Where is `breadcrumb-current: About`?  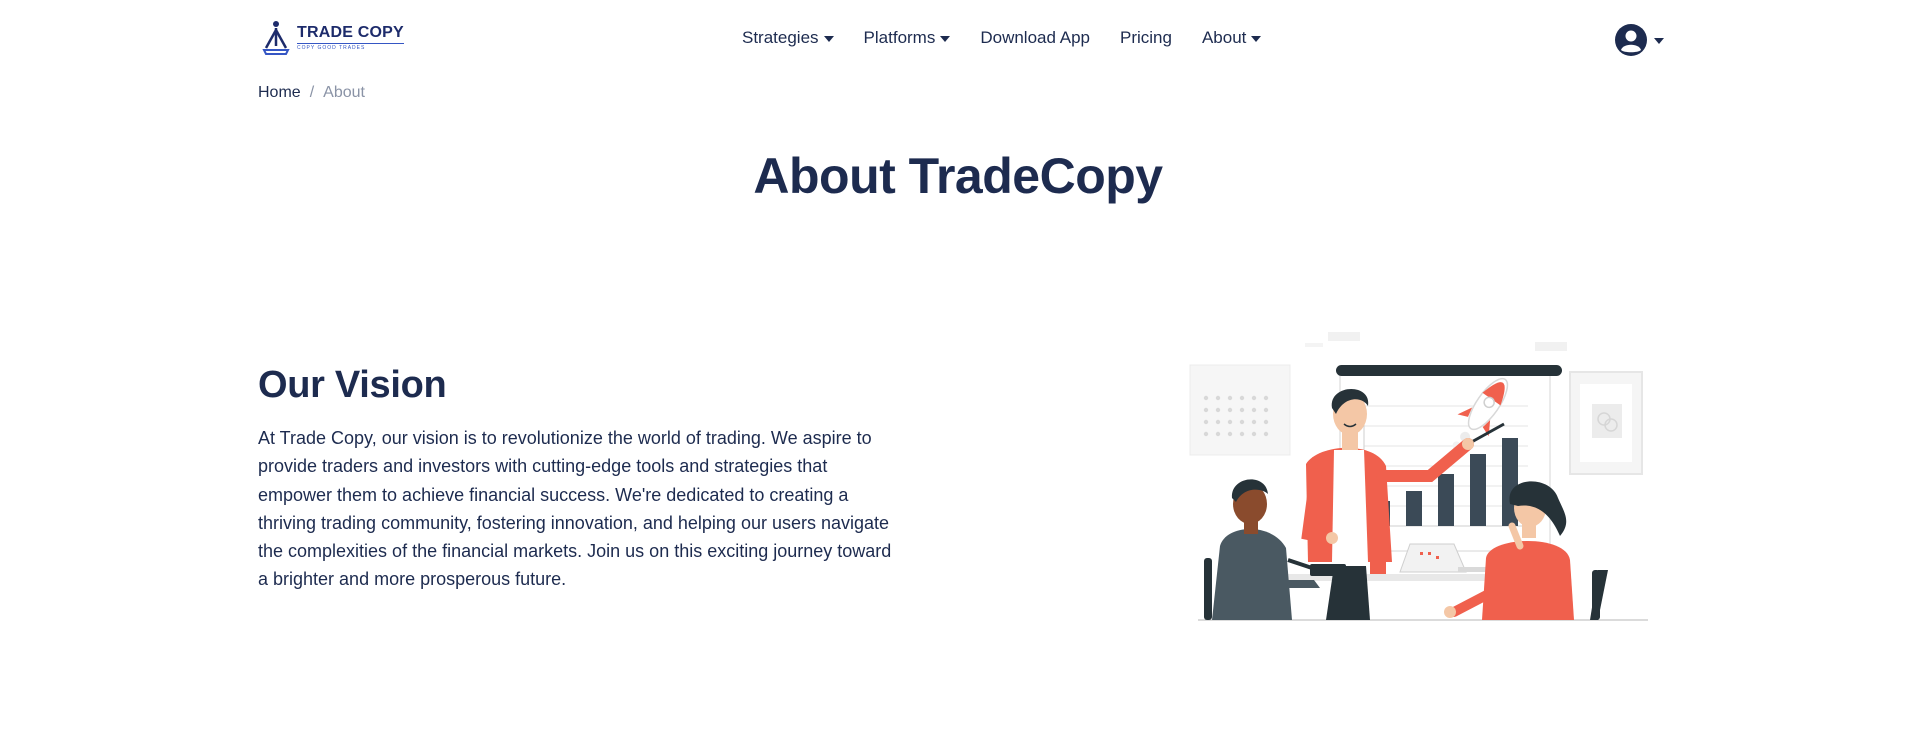 breadcrumb-current: About is located at coordinates (344, 92).